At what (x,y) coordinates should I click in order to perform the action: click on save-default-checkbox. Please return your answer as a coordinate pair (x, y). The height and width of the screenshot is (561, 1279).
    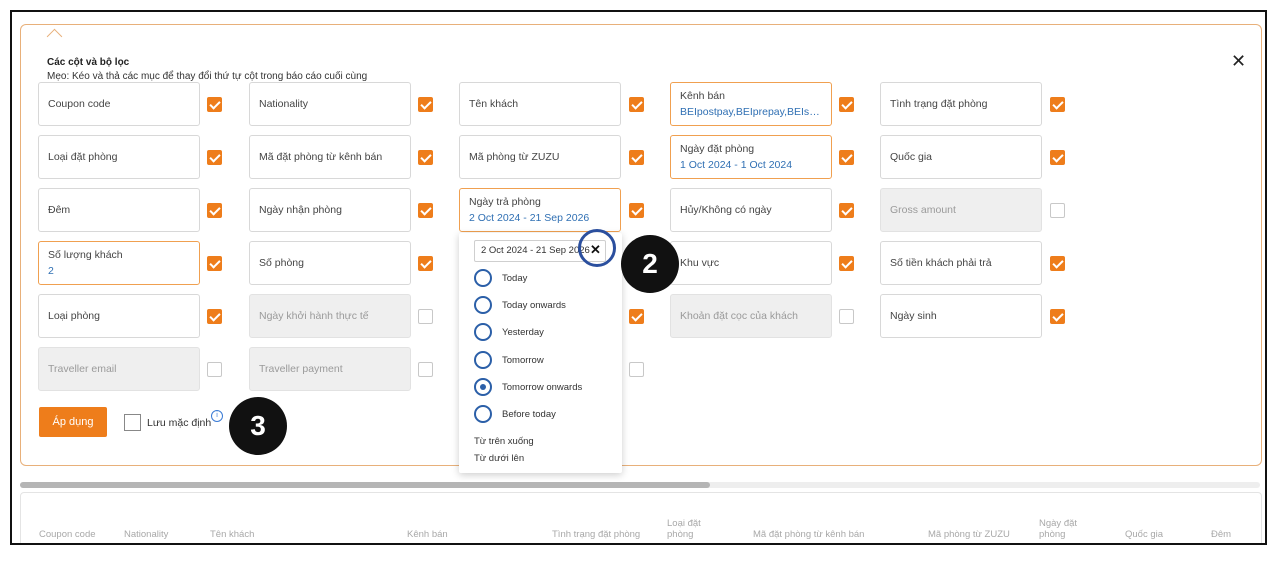
    Looking at the image, I should click on (132, 422).